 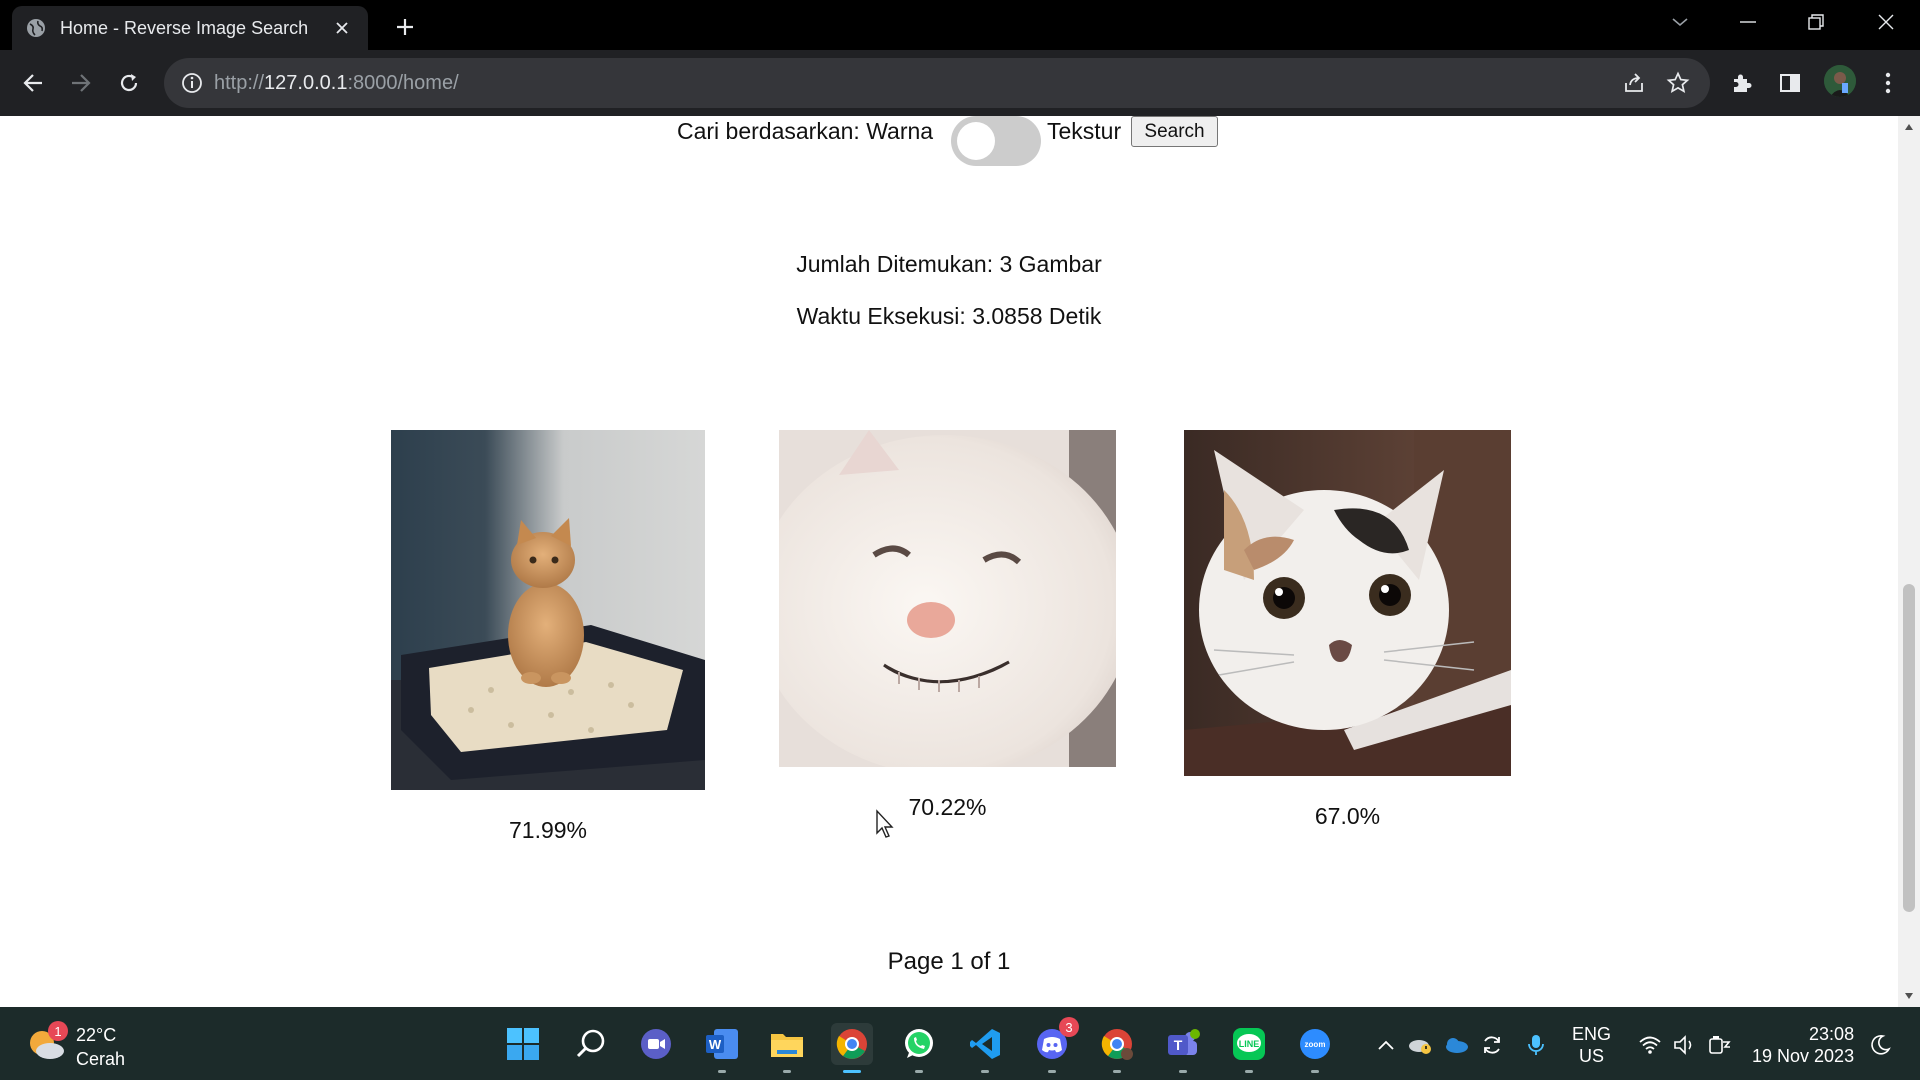 What do you see at coordinates (1678, 83) in the screenshot?
I see `bookmark-star-icon` at bounding box center [1678, 83].